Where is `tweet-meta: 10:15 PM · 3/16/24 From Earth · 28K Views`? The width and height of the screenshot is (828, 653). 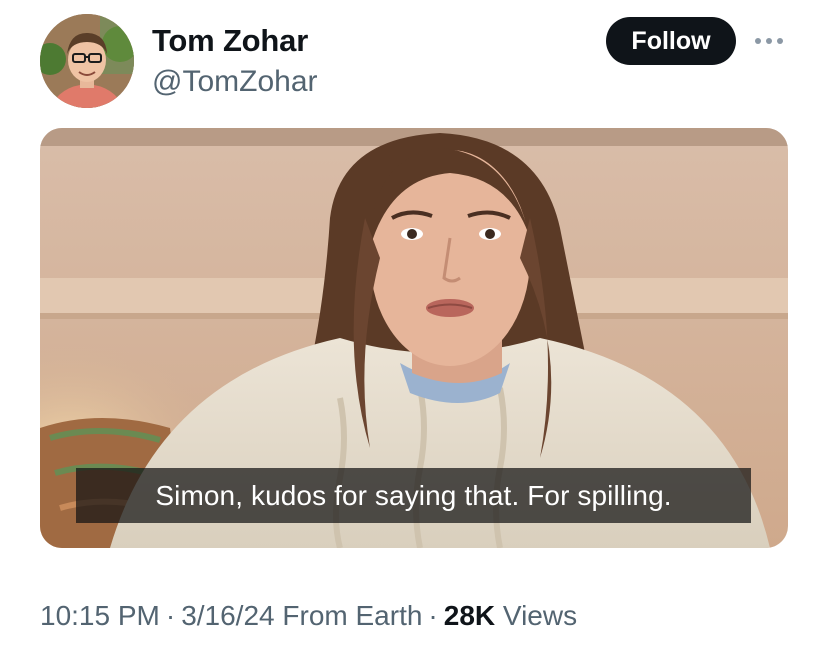
tweet-meta: 10:15 PM · 3/16/24 From Earth · 28K Views is located at coordinates (308, 616).